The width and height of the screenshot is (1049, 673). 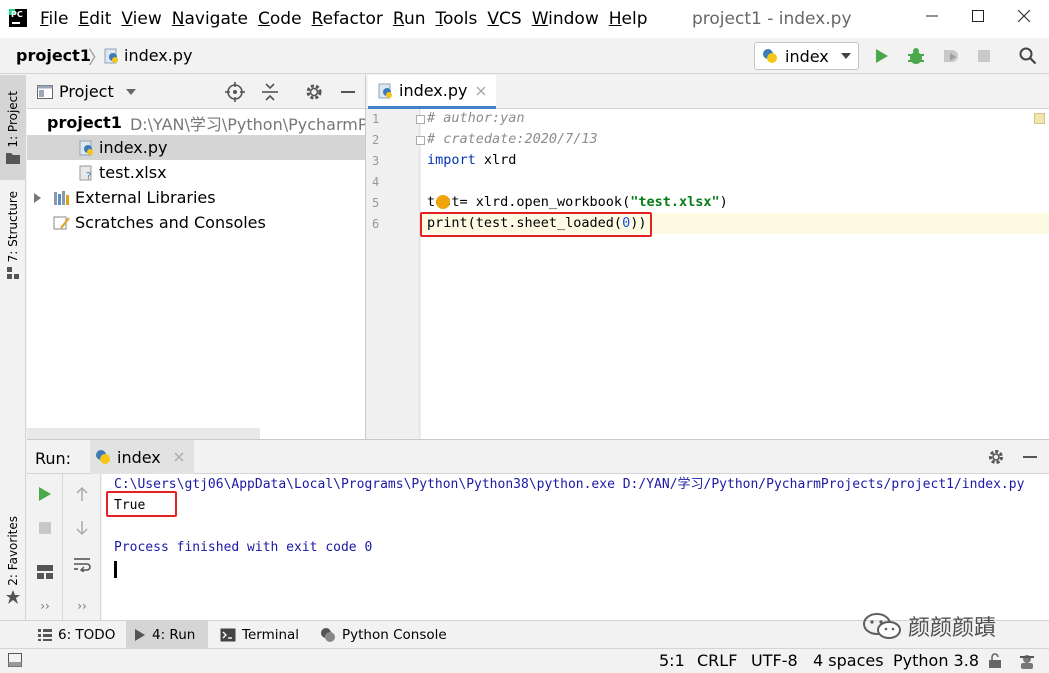 What do you see at coordinates (13, 596) in the screenshot?
I see `star-icon` at bounding box center [13, 596].